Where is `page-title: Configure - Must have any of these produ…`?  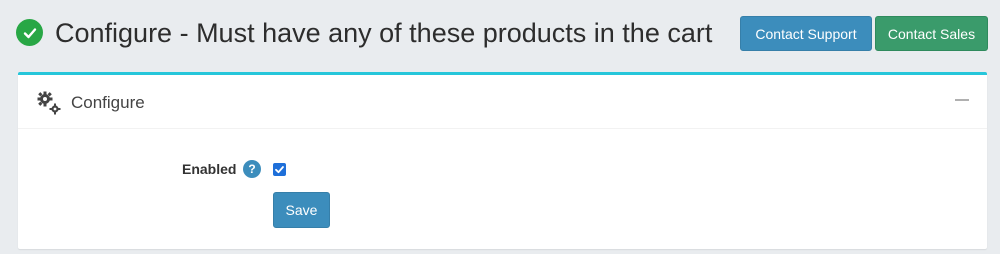
page-title: Configure - Must have any of these produ… is located at coordinates (384, 33).